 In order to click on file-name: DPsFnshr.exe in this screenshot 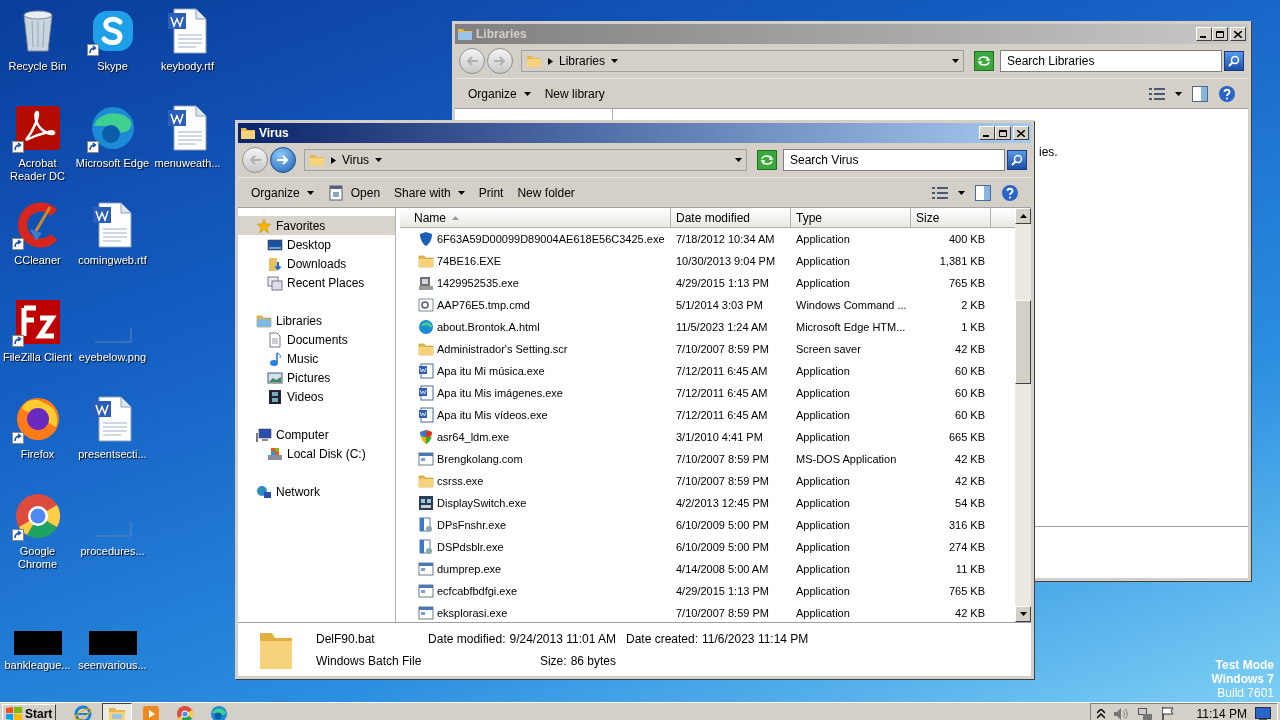, I will do `click(472, 525)`.